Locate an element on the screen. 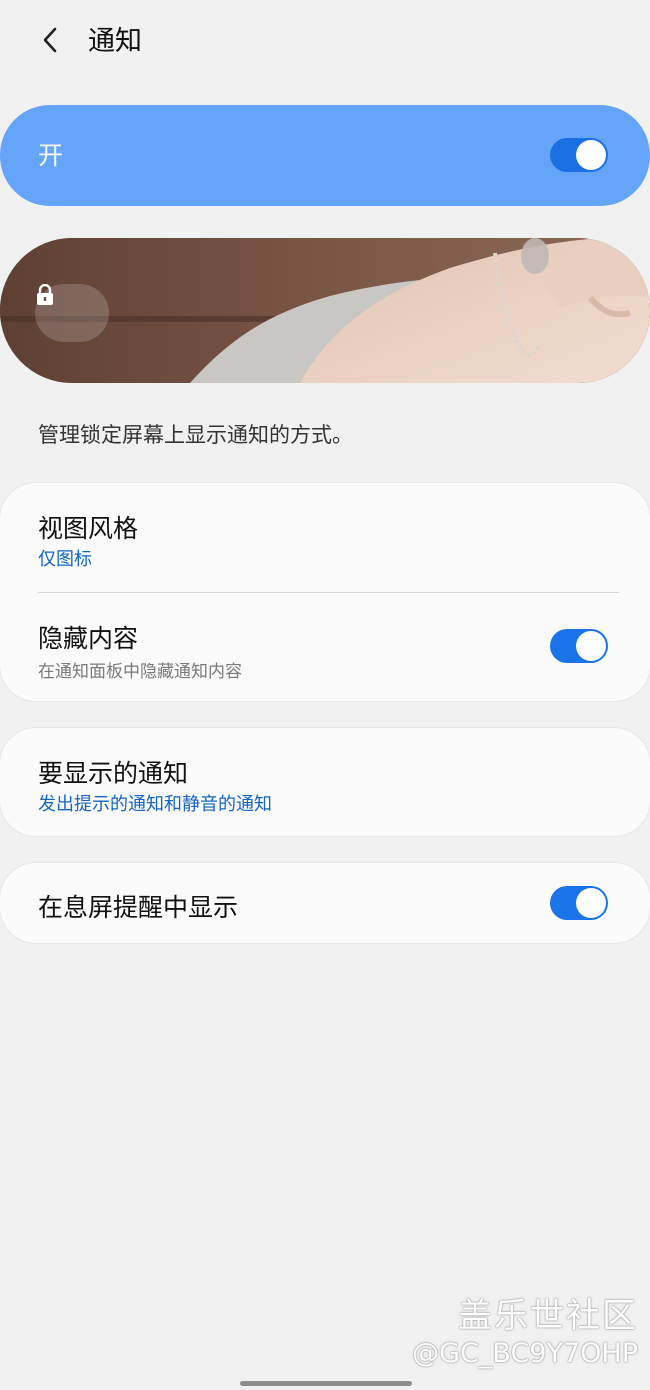  hide-content-toggle is located at coordinates (579, 646).